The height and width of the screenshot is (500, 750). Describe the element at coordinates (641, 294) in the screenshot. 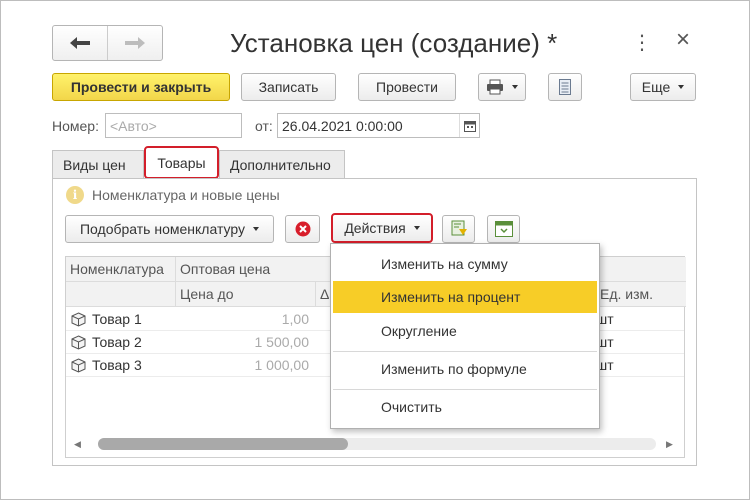

I see `column-unit: Ед. изм.` at that location.